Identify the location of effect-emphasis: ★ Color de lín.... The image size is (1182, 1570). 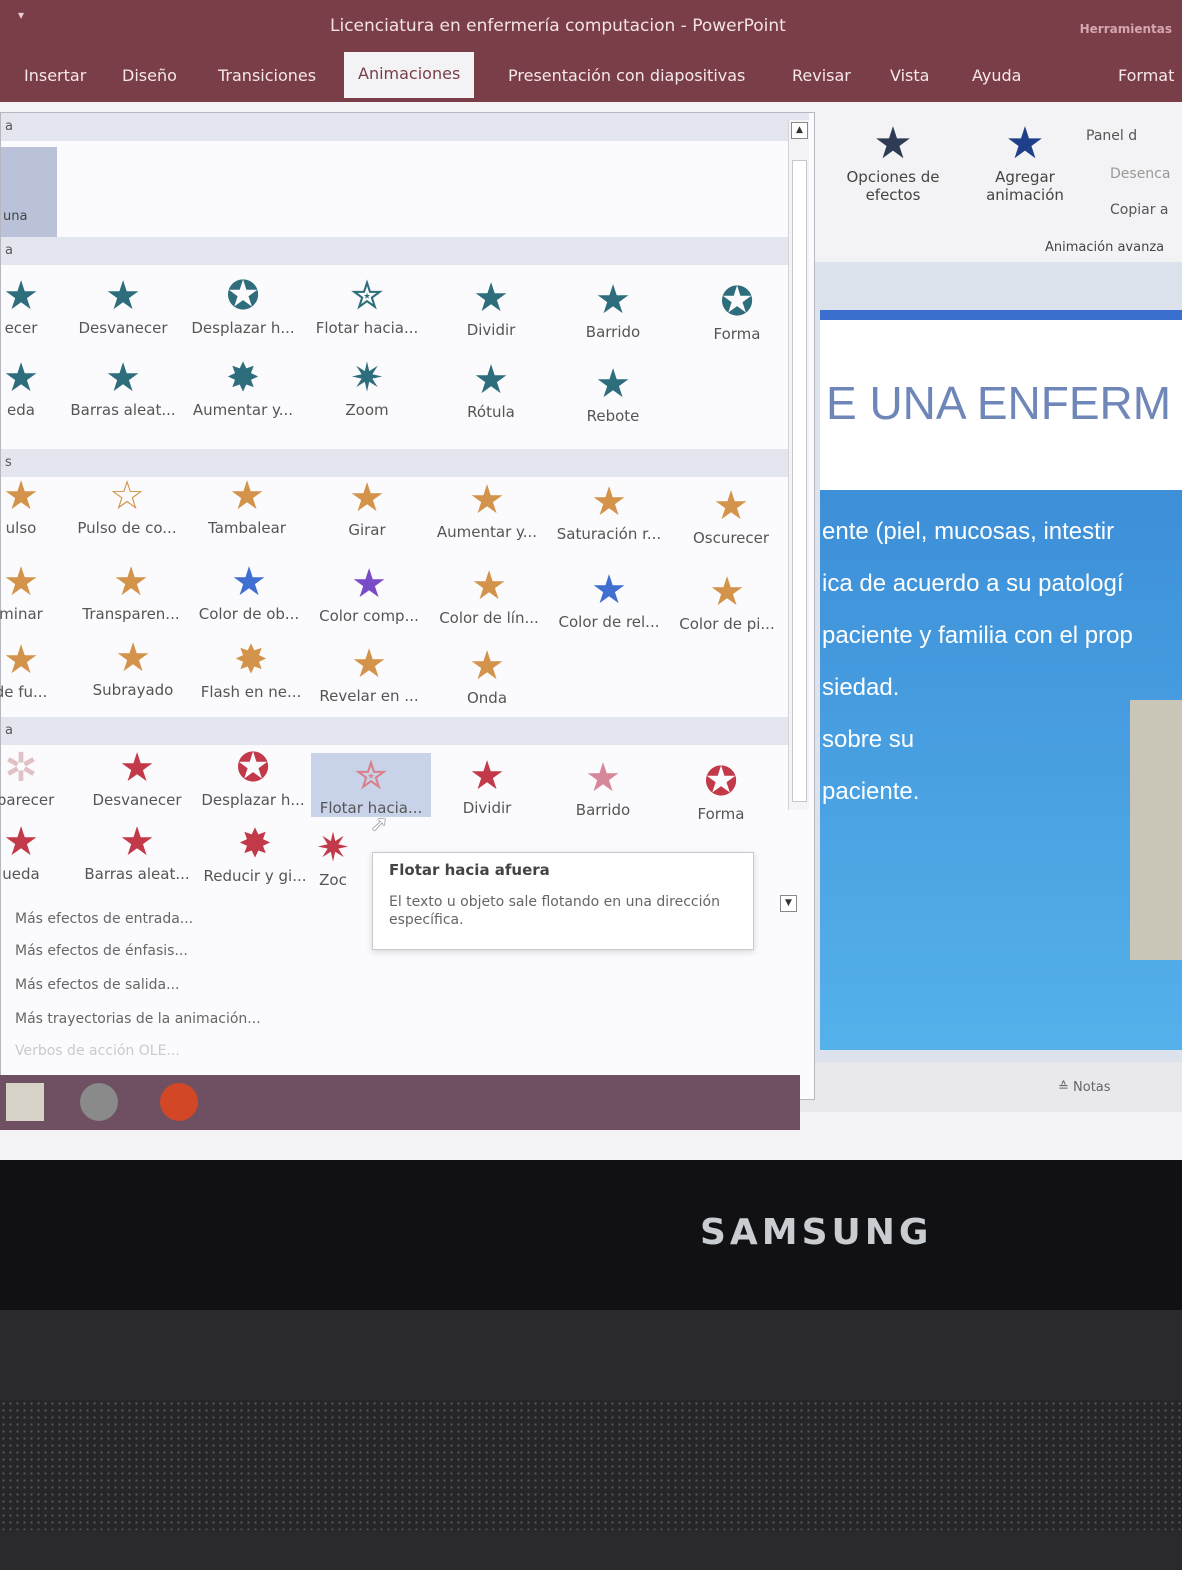
(489, 595).